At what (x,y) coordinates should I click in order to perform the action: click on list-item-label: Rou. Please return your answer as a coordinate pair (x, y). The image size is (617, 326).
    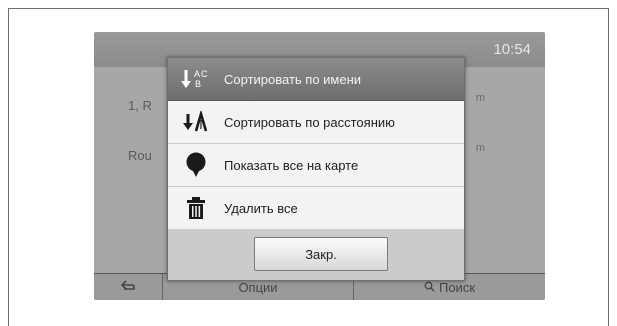
    Looking at the image, I should click on (140, 155).